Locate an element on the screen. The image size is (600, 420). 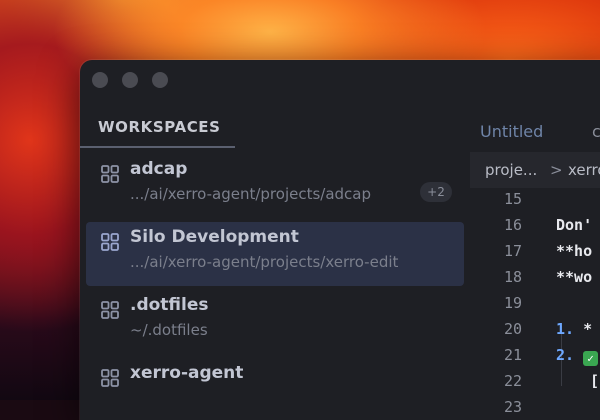
line-number: 18 is located at coordinates (512, 277).